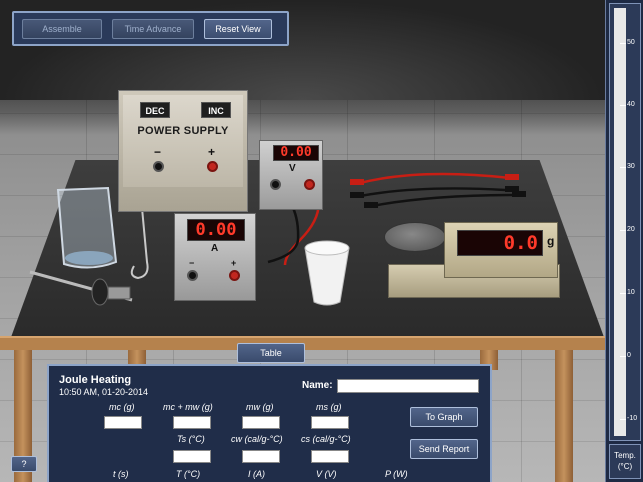 The width and height of the screenshot is (643, 482). What do you see at coordinates (261, 422) in the screenshot?
I see `mw-input` at bounding box center [261, 422].